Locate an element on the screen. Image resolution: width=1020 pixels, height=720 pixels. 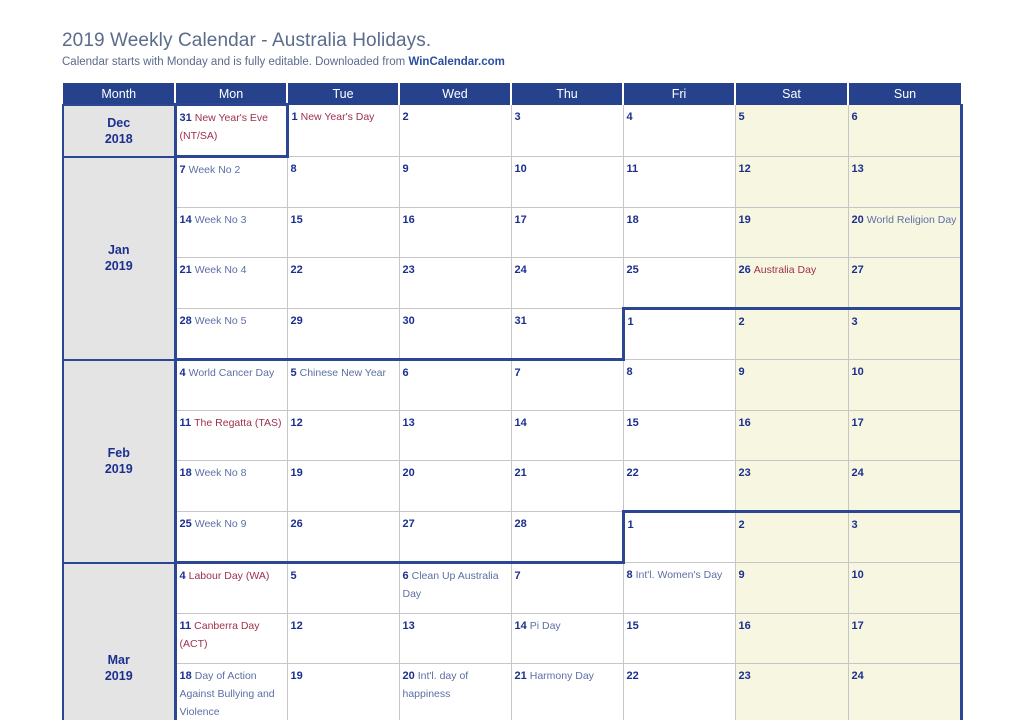
day-cell: 18 Week No 8 is located at coordinates (230, 486).